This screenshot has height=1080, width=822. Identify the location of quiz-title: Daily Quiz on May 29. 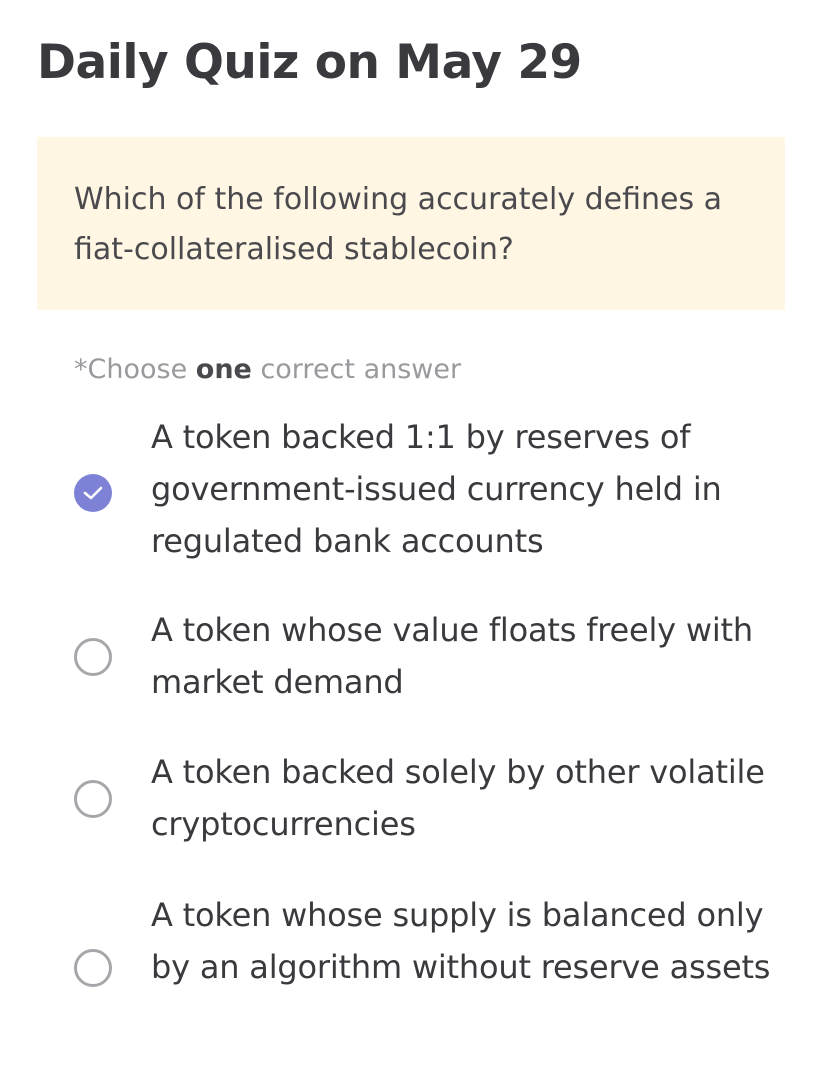
(309, 62).